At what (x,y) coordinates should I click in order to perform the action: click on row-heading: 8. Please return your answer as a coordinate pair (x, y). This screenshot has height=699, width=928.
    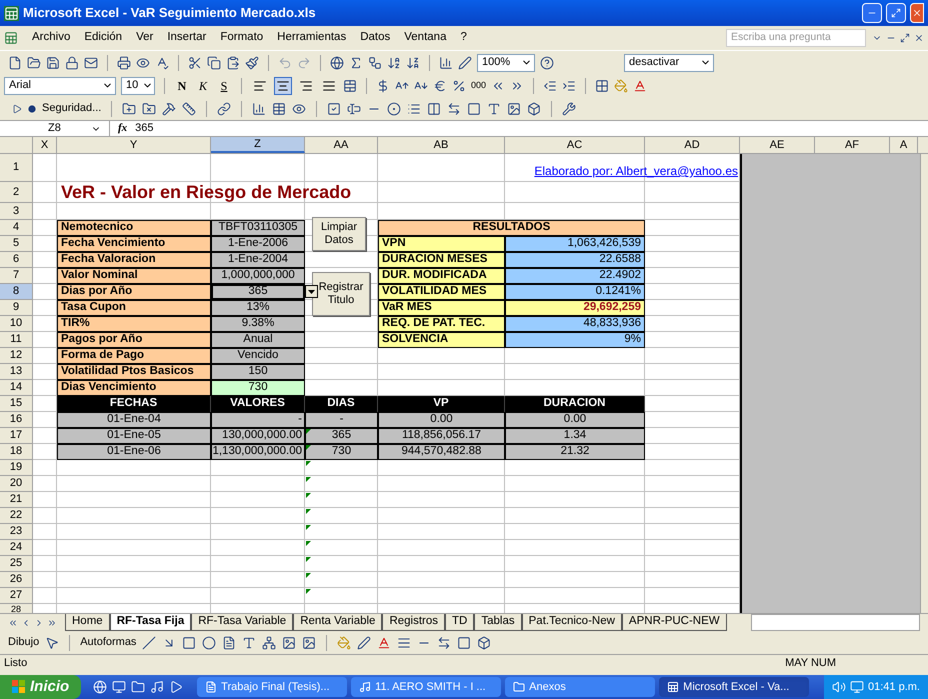
    Looking at the image, I should click on (16, 292).